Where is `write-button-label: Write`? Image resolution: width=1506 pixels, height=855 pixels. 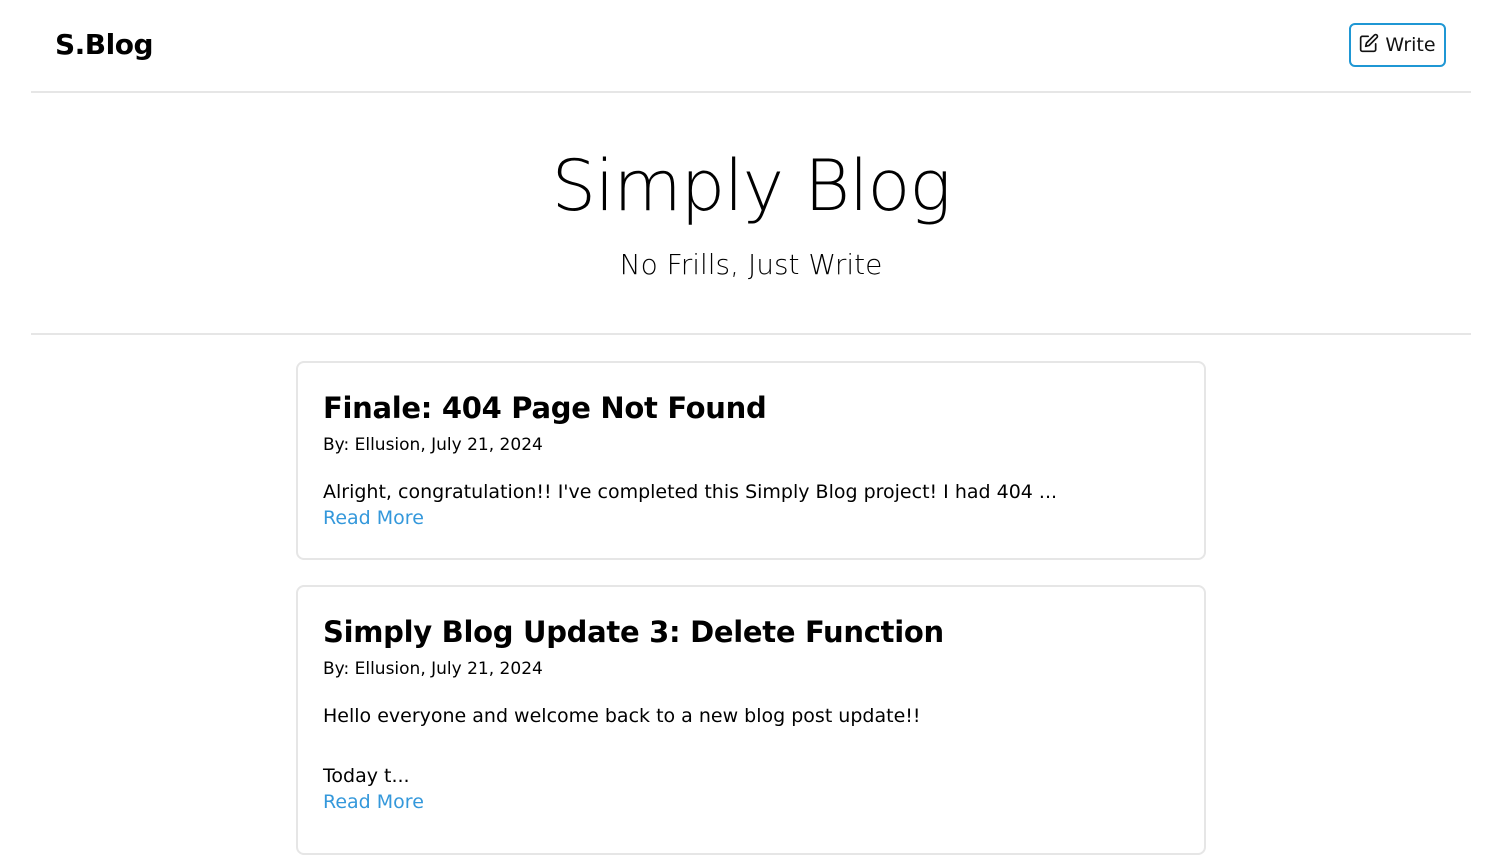
write-button-label: Write is located at coordinates (1410, 45).